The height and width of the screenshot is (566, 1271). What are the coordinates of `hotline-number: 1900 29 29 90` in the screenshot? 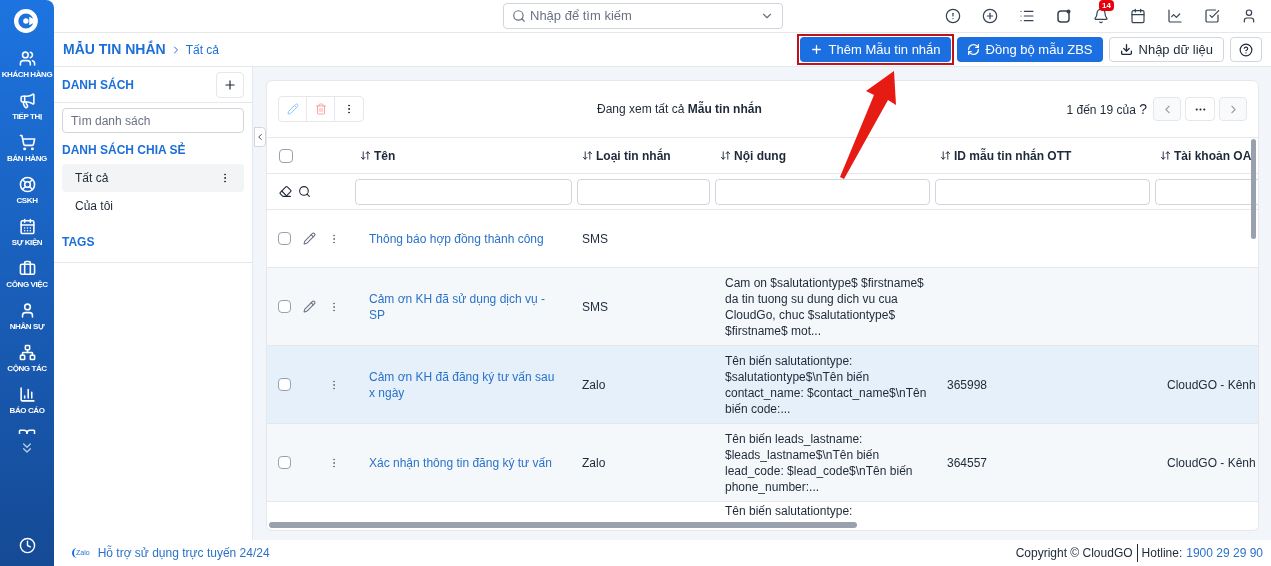 It's located at (1224, 553).